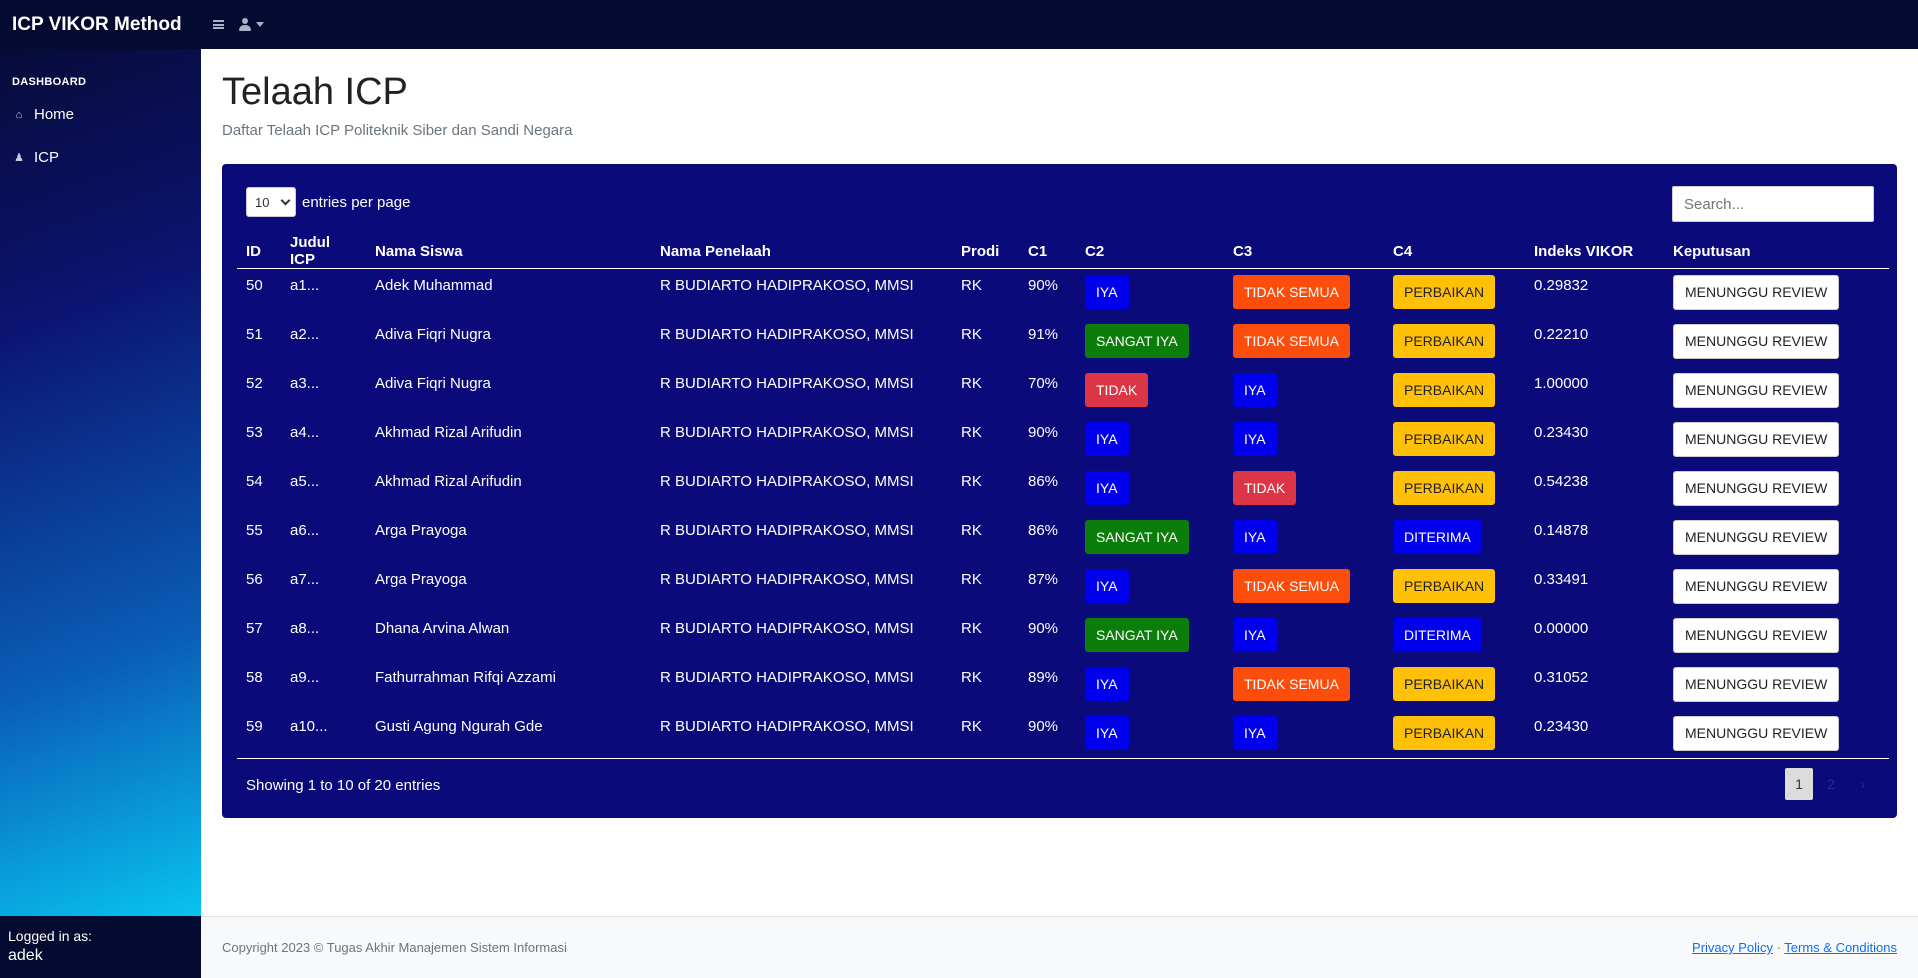 Image resolution: width=1918 pixels, height=978 pixels. What do you see at coordinates (259, 538) in the screenshot?
I see `cell-id: 55` at bounding box center [259, 538].